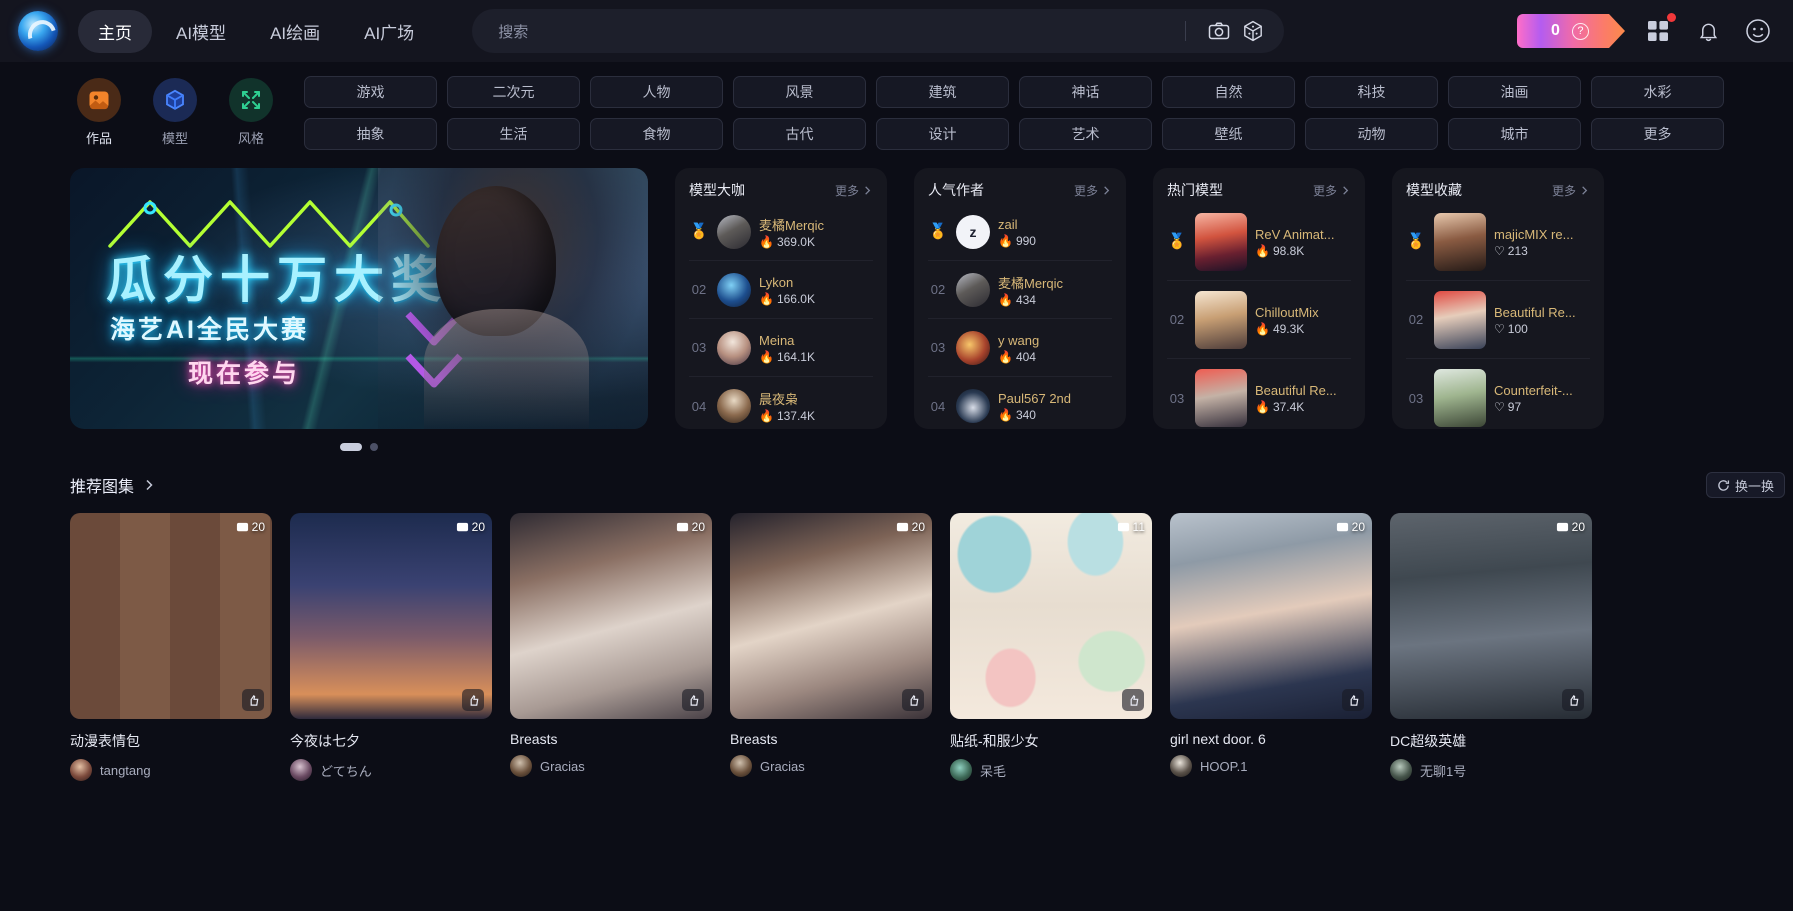  I want to click on camera-icon, so click(1219, 31).